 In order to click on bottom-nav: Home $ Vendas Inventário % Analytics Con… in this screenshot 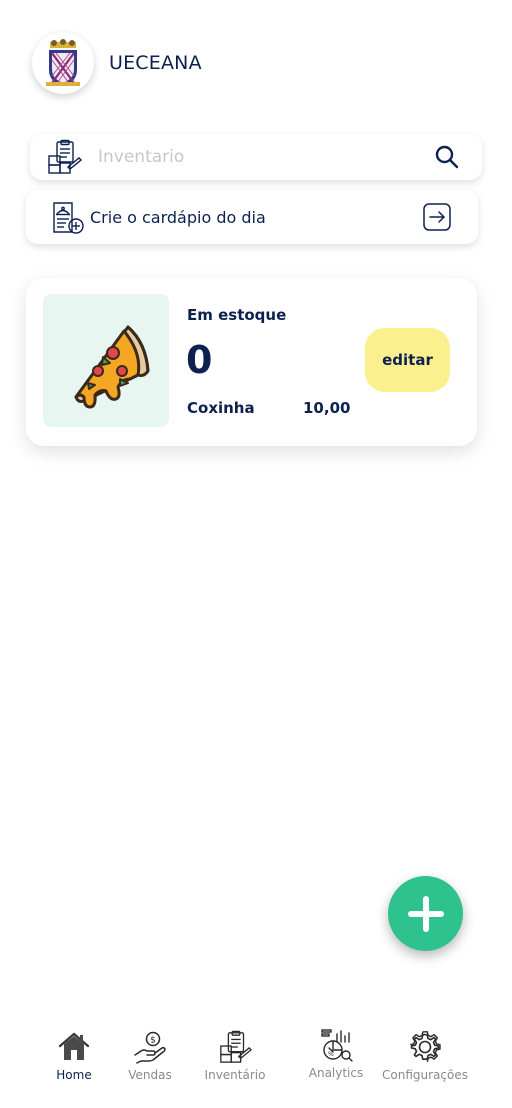, I will do `click(256, 1060)`.